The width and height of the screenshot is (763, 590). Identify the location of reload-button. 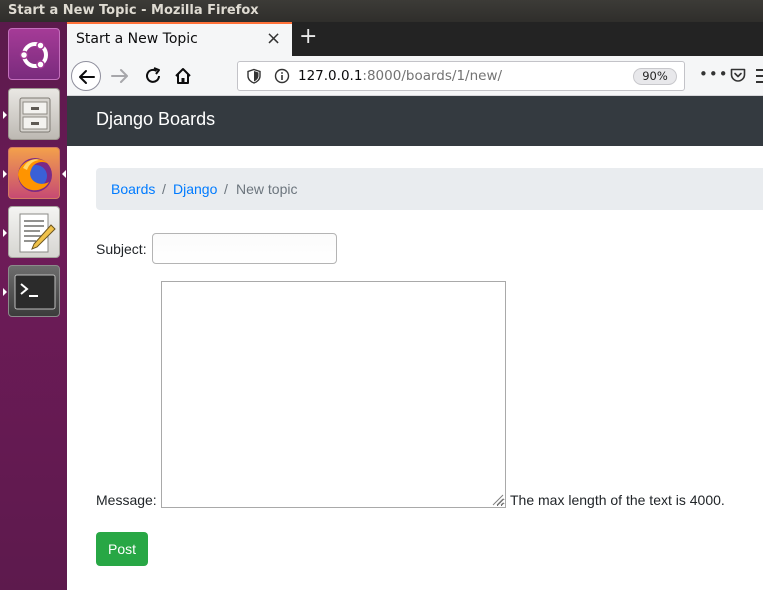
(153, 76).